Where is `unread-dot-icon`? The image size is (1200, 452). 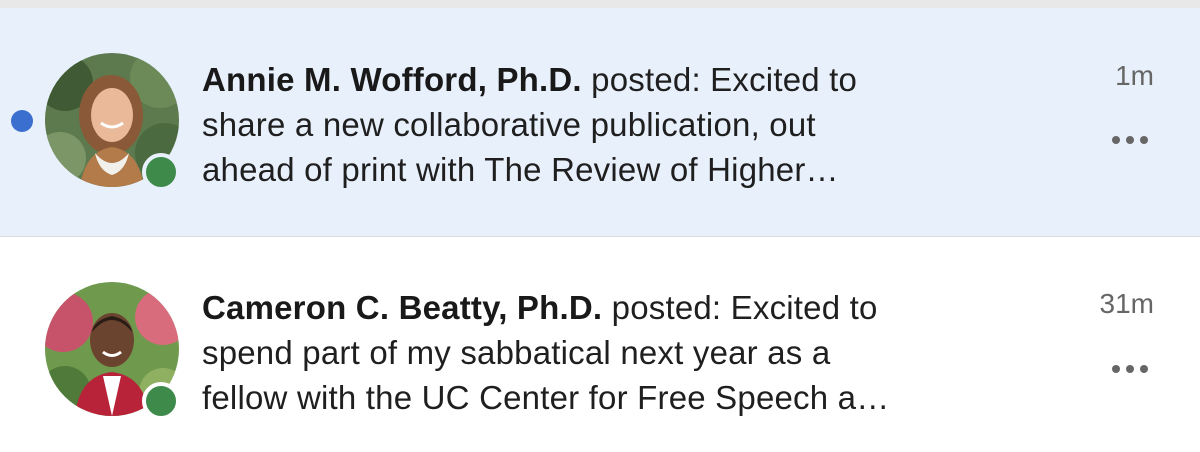 unread-dot-icon is located at coordinates (22, 121).